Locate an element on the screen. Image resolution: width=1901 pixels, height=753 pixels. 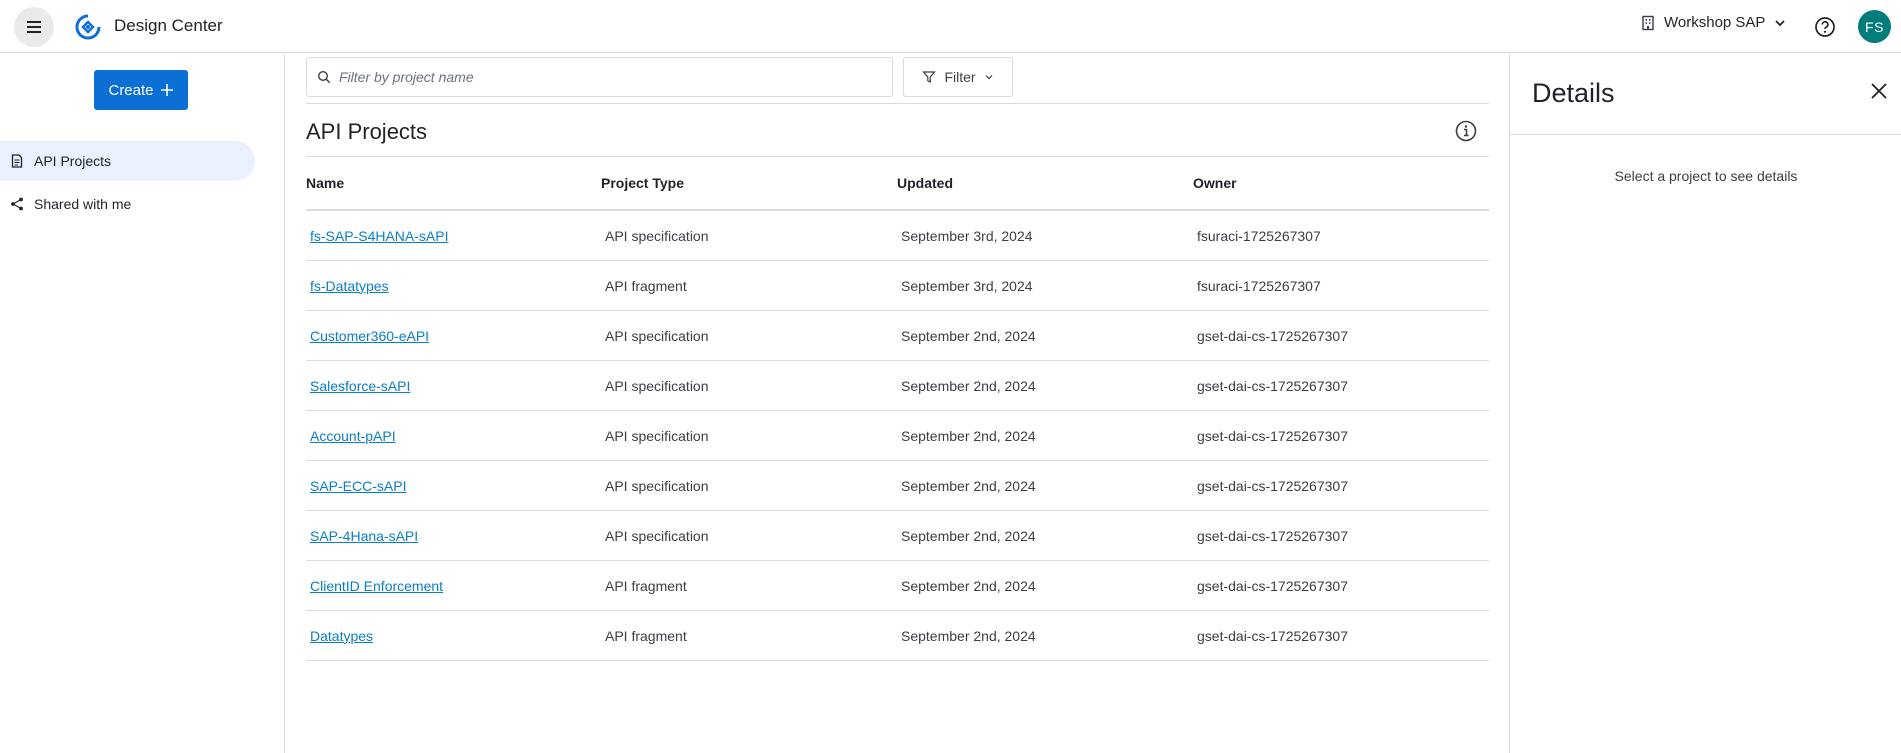
create-button-label: Create is located at coordinates (131, 90).